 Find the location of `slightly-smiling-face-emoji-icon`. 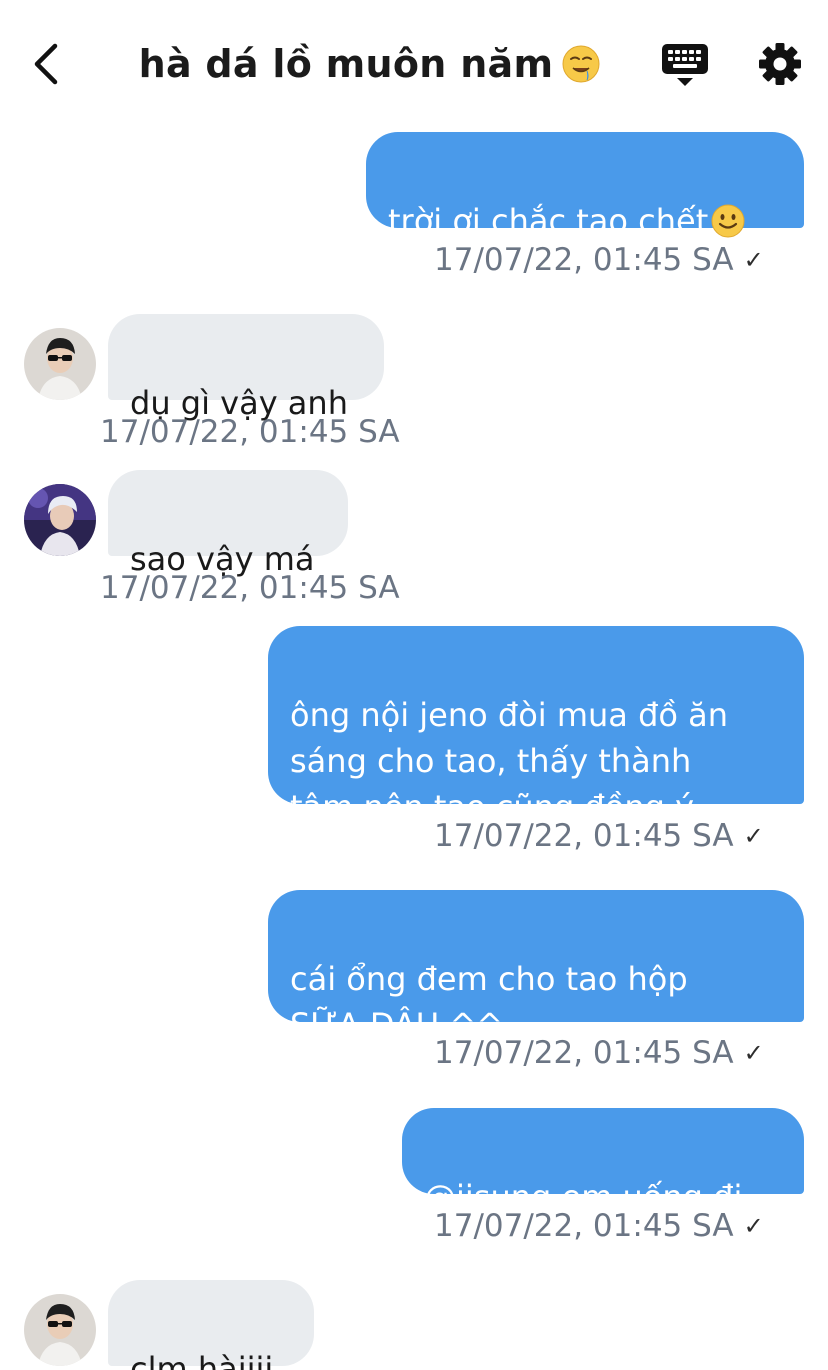

slightly-smiling-face-emoji-icon is located at coordinates (728, 221).